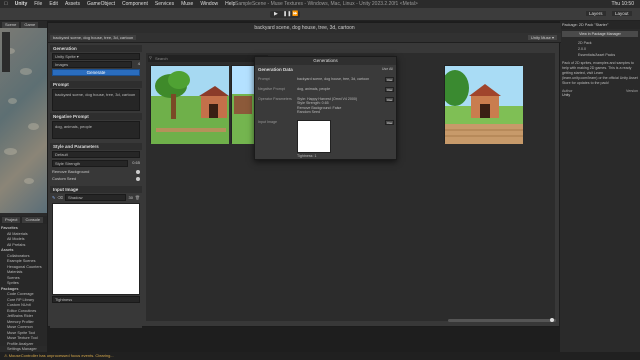  Describe the element at coordinates (11, 220) in the screenshot. I see `tab-project: Project` at that location.